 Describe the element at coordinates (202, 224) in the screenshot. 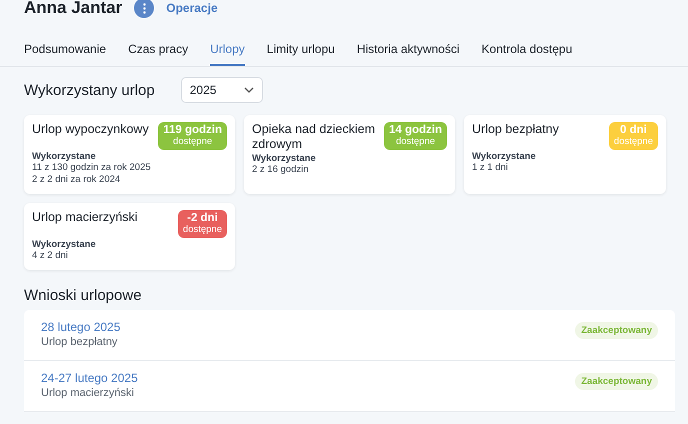

I see `available-badge: -2 dni dostępne` at that location.